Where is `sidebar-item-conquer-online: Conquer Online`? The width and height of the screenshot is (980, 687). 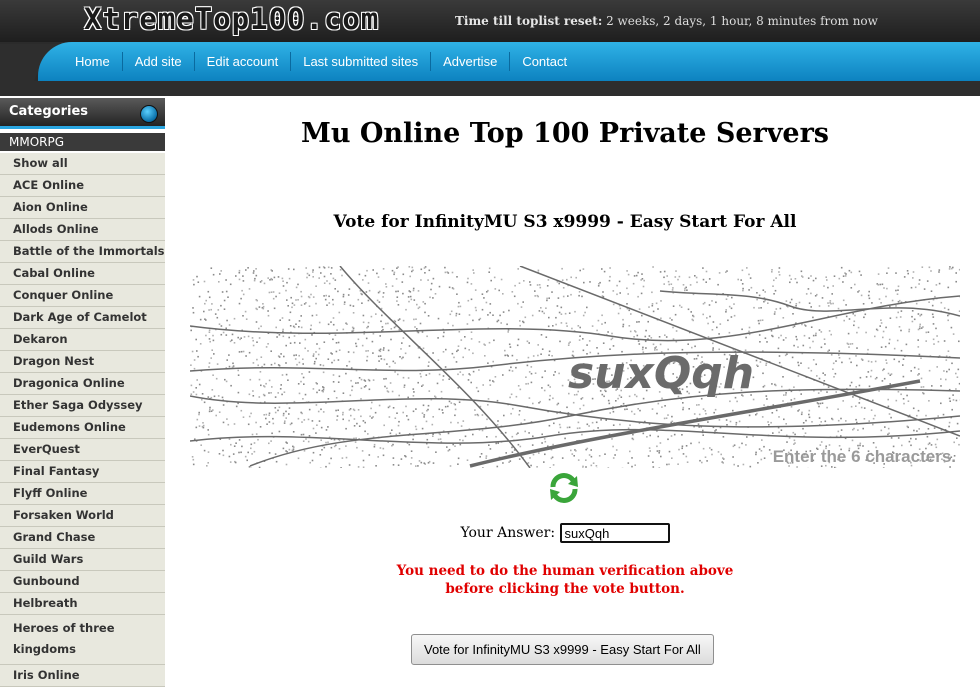 sidebar-item-conquer-online: Conquer Online is located at coordinates (82, 296).